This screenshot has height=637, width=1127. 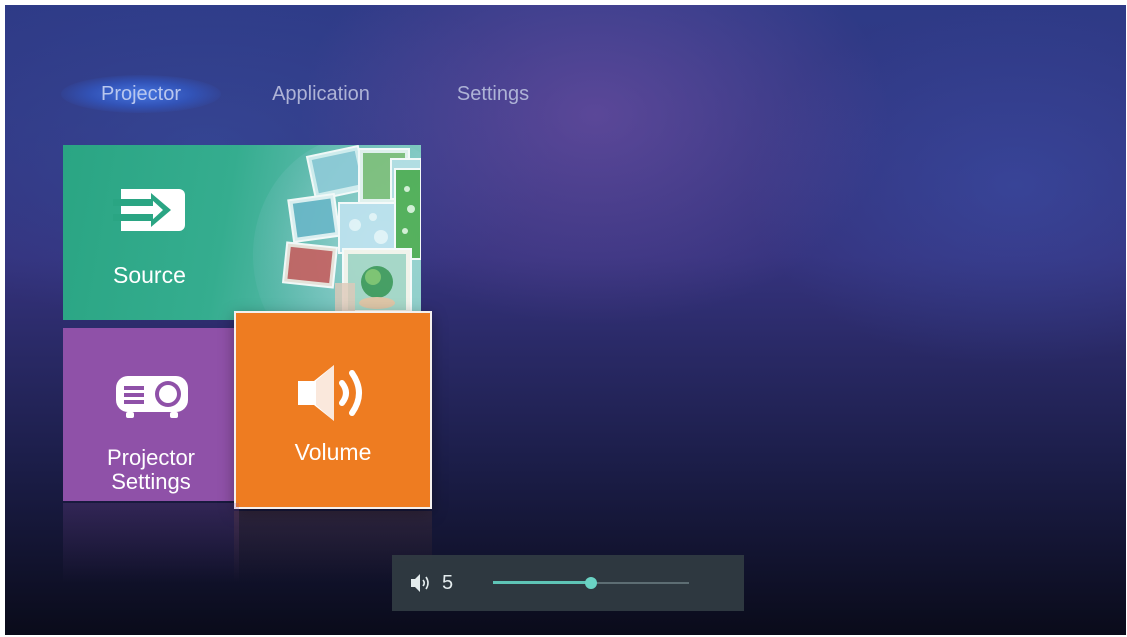 What do you see at coordinates (151, 457) in the screenshot?
I see `projector-settings-label-line1: Projector` at bounding box center [151, 457].